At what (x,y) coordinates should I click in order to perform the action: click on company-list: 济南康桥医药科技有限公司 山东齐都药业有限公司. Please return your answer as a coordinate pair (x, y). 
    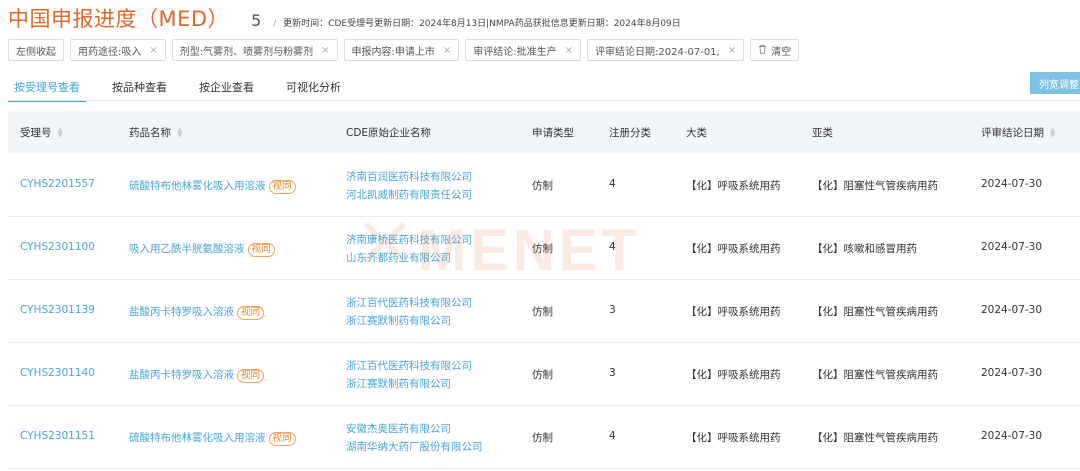
    Looking at the image, I should click on (409, 249).